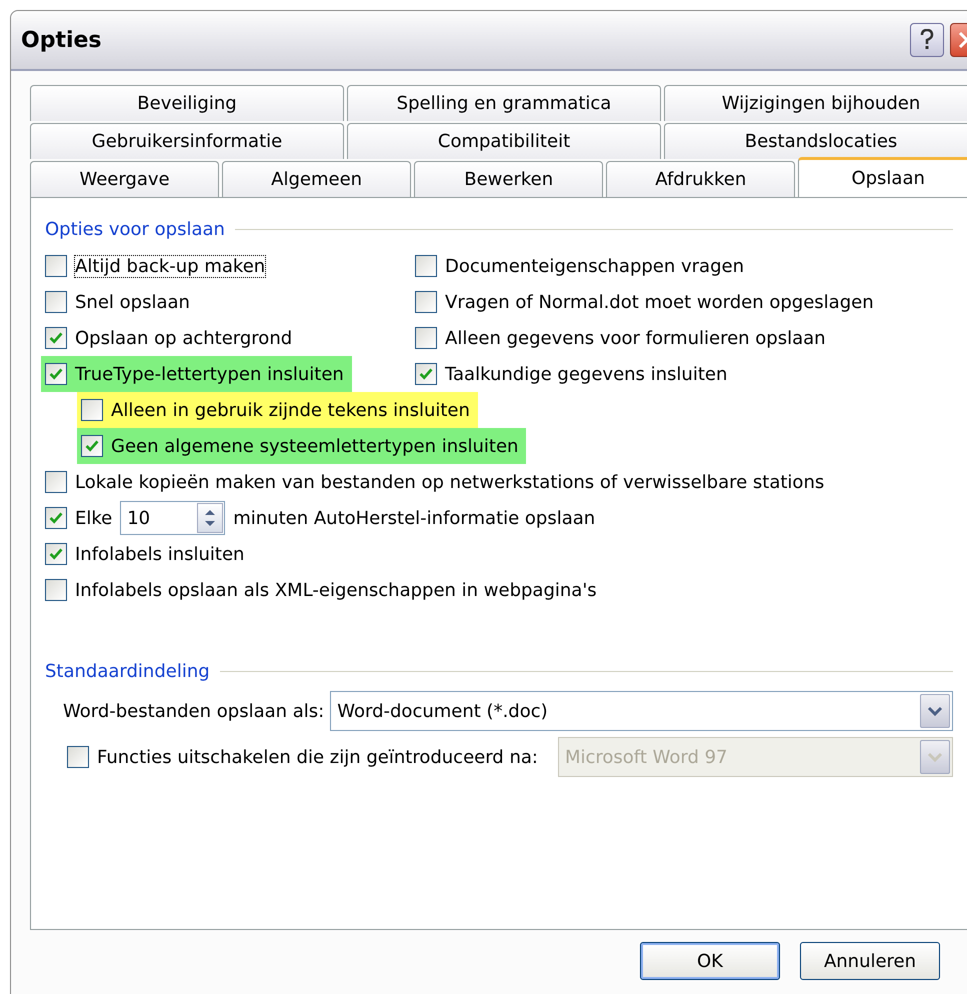  Describe the element at coordinates (159, 554) in the screenshot. I see `checkbox-label: Infolabels insluiten` at that location.